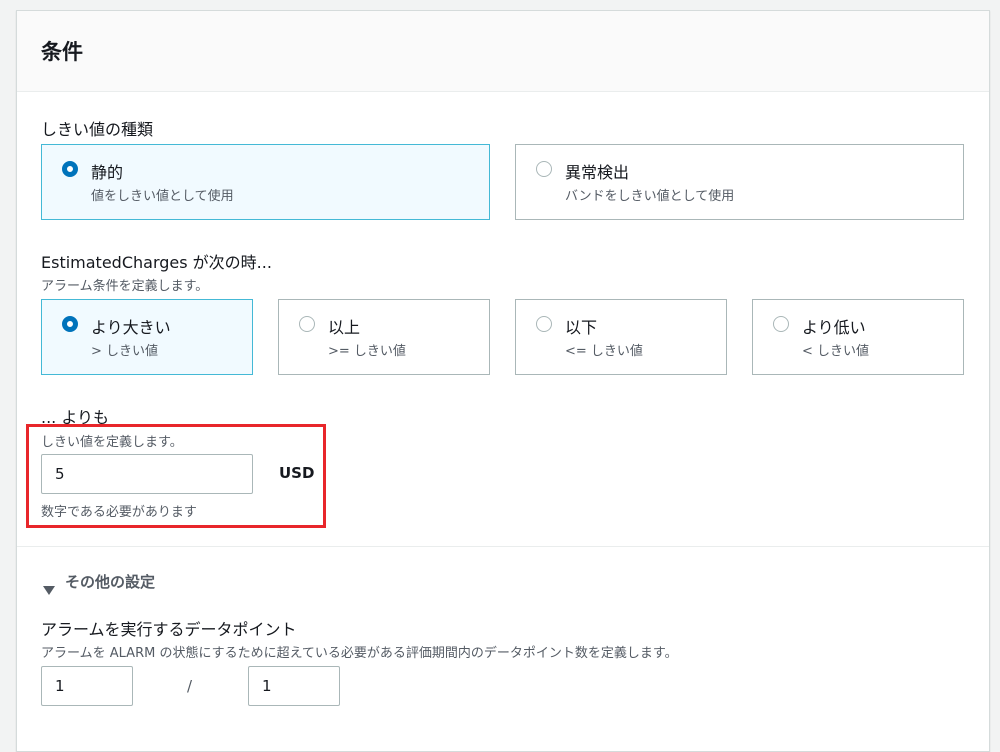  What do you see at coordinates (87, 686) in the screenshot?
I see `datapoints-input: 1` at bounding box center [87, 686].